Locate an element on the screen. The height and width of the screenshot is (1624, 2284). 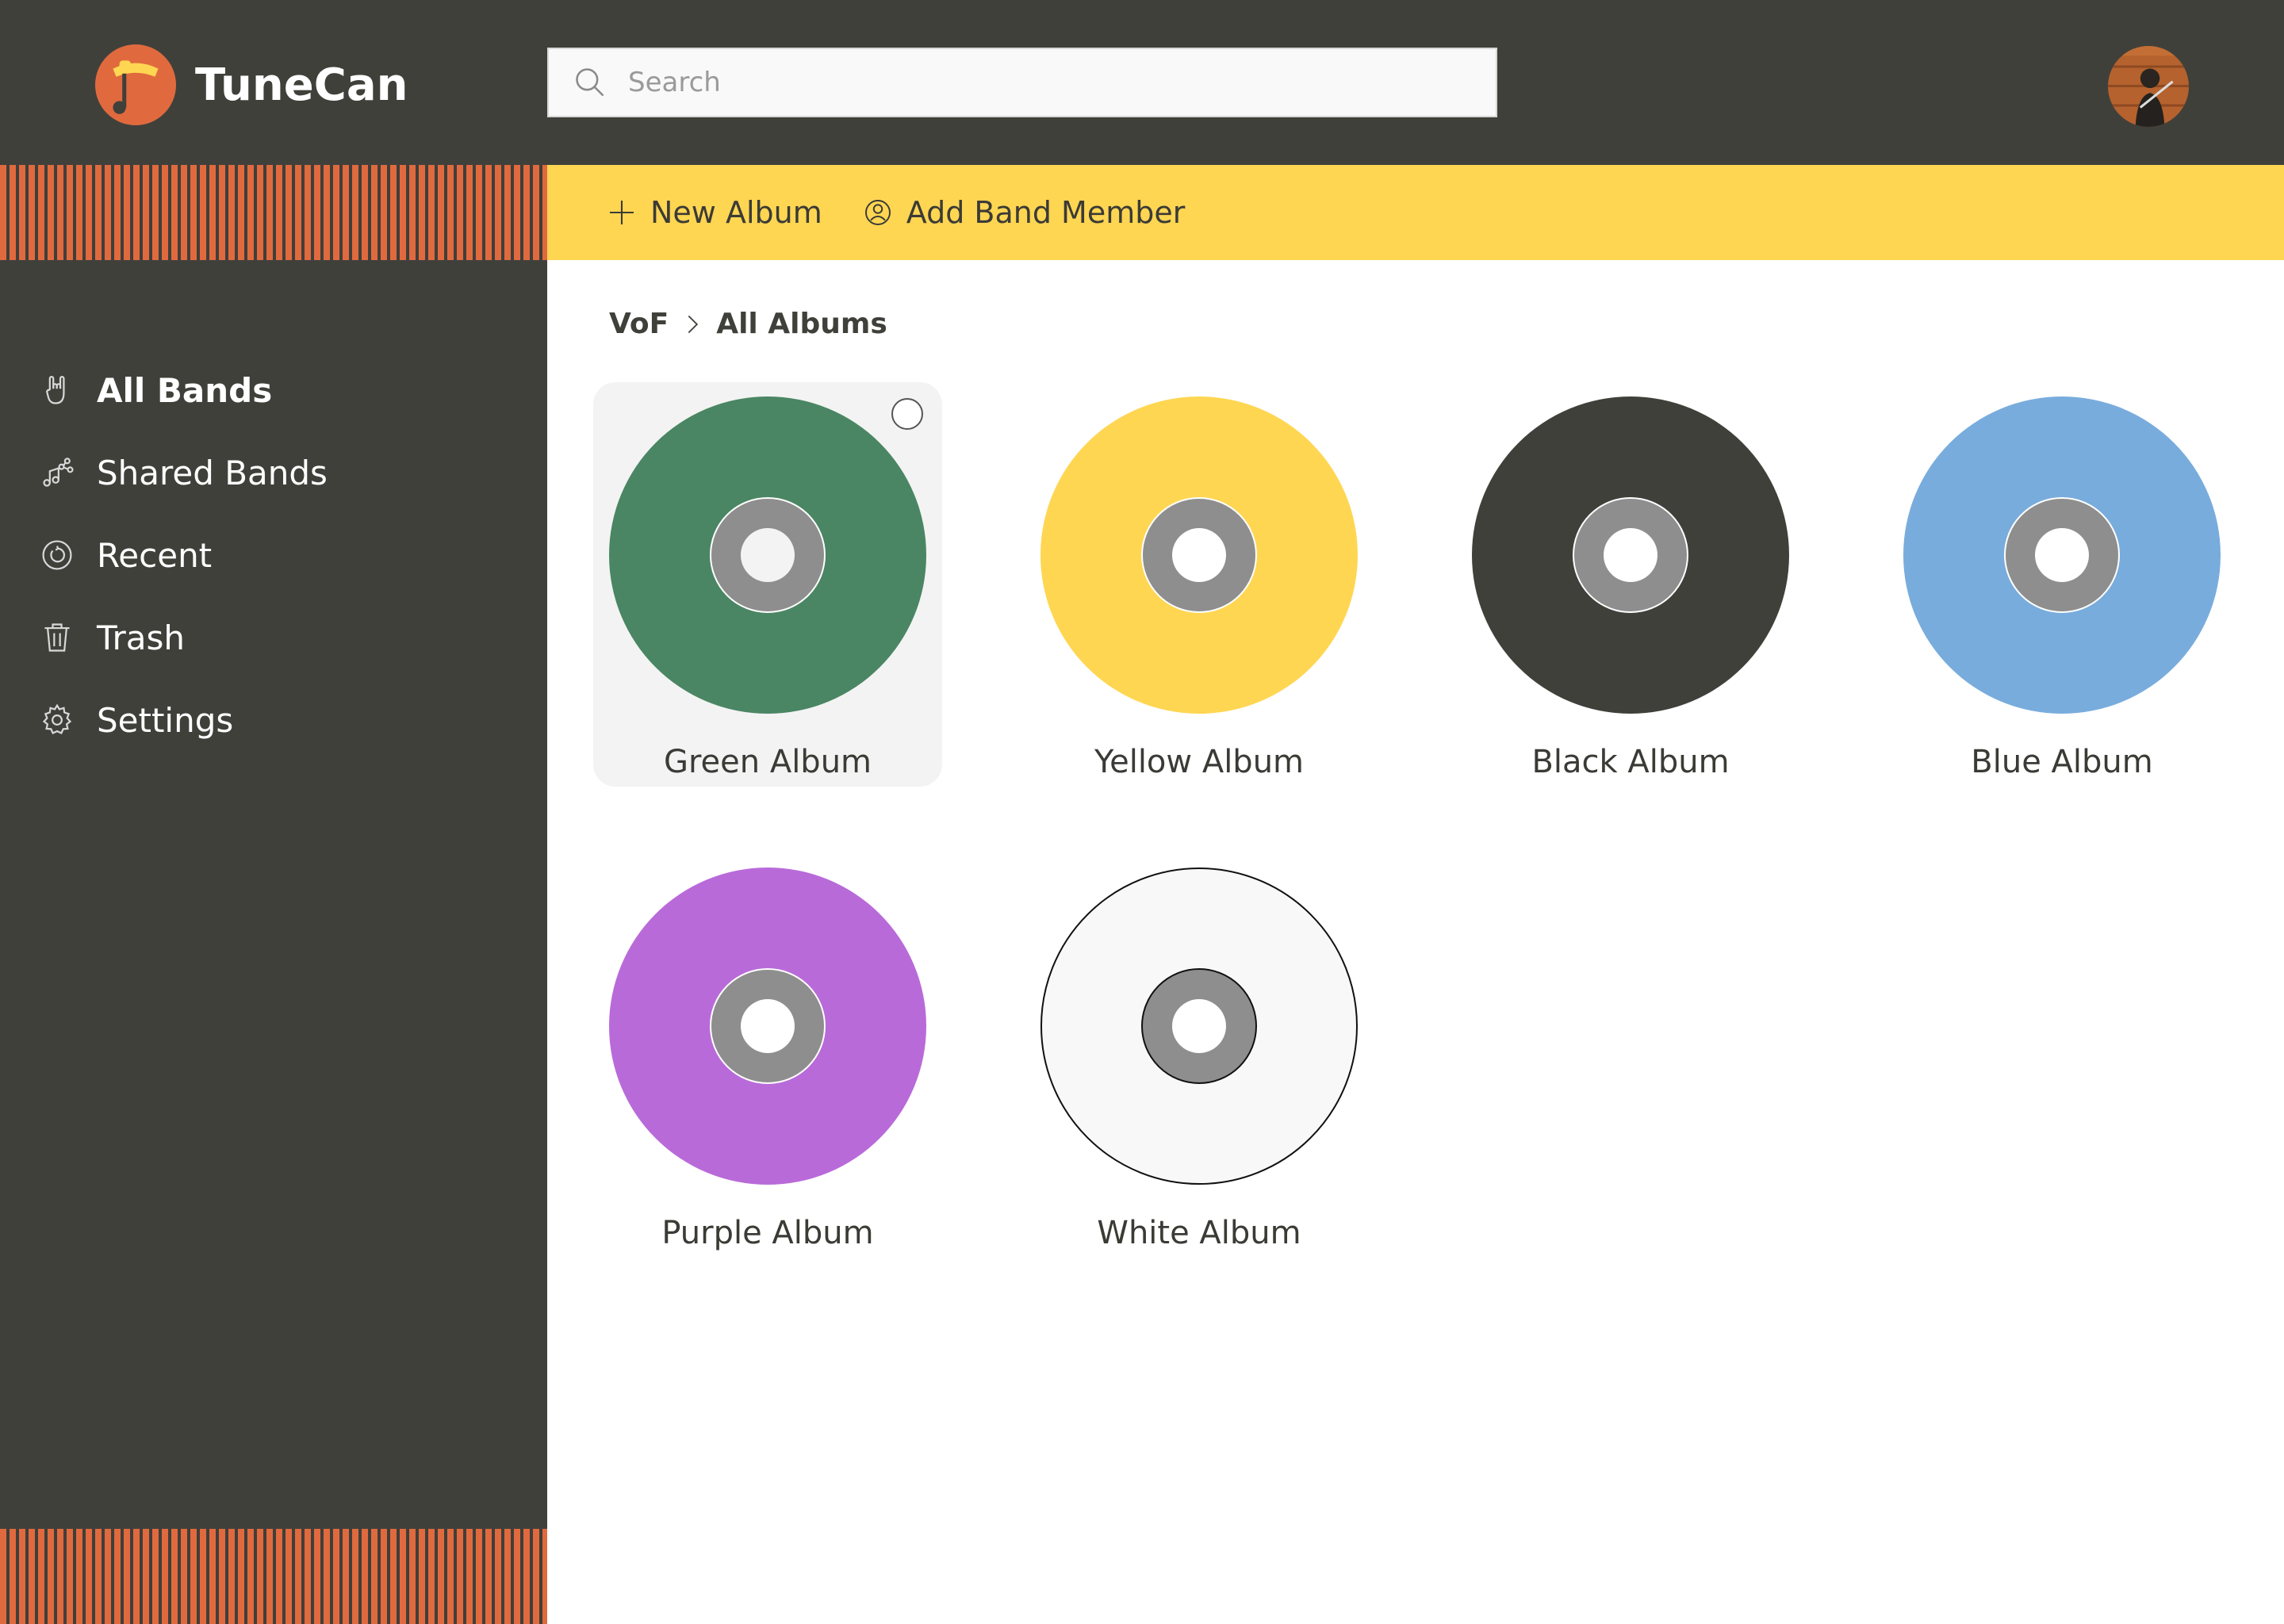
album-label: White Album is located at coordinates (1199, 1233).